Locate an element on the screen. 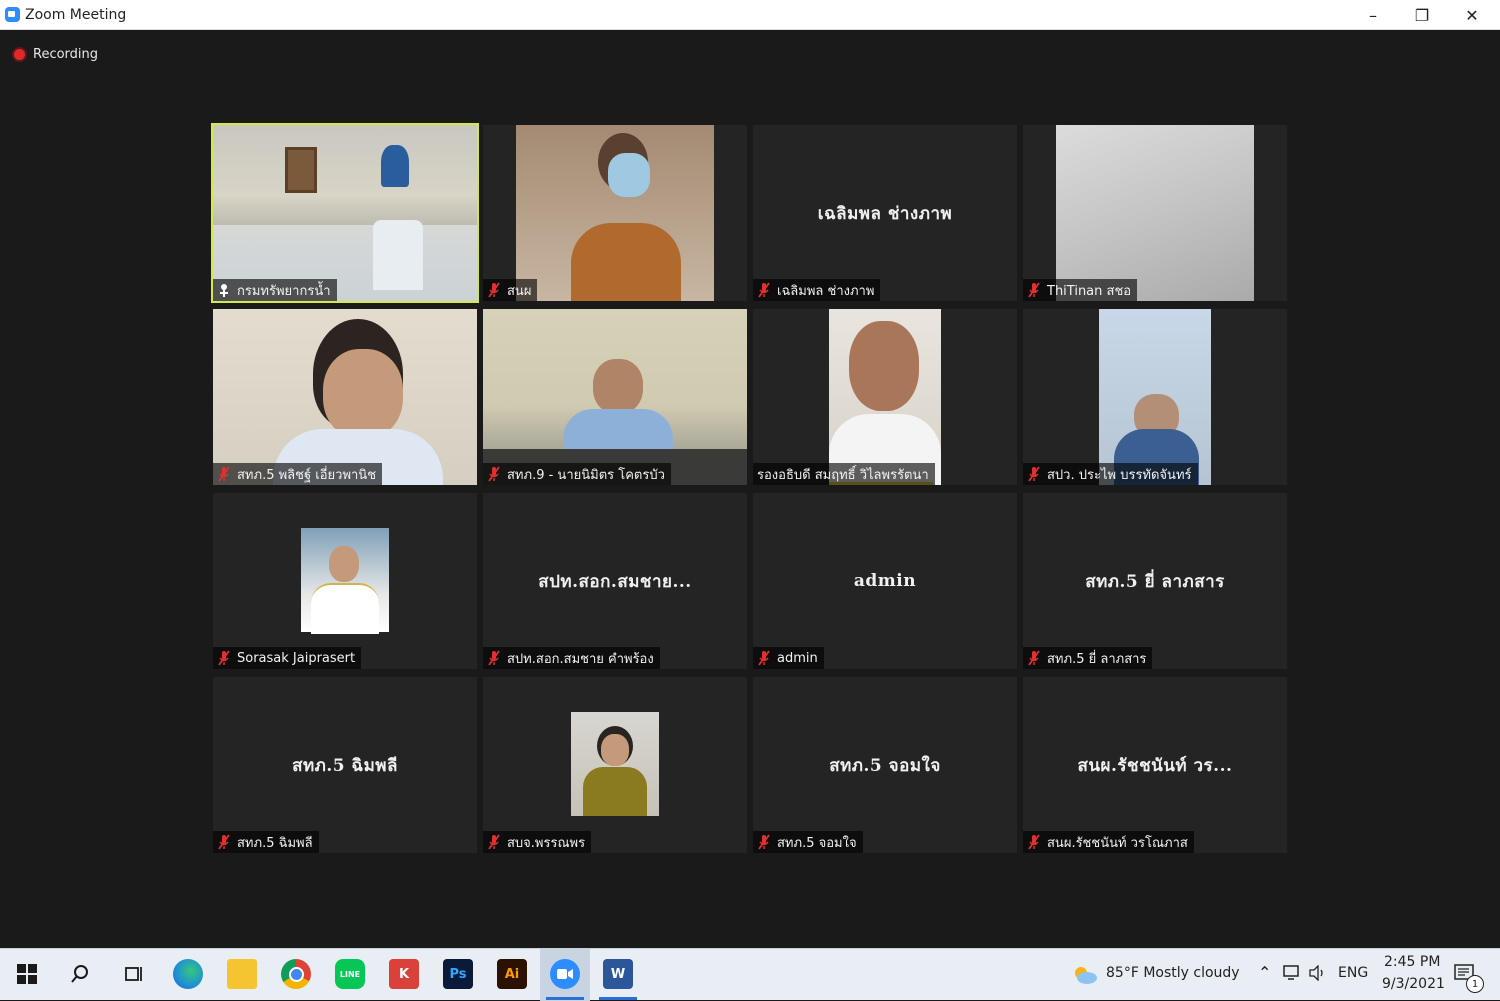 The image size is (1500, 1001). participant-name-tag: admin is located at coordinates (788, 658).